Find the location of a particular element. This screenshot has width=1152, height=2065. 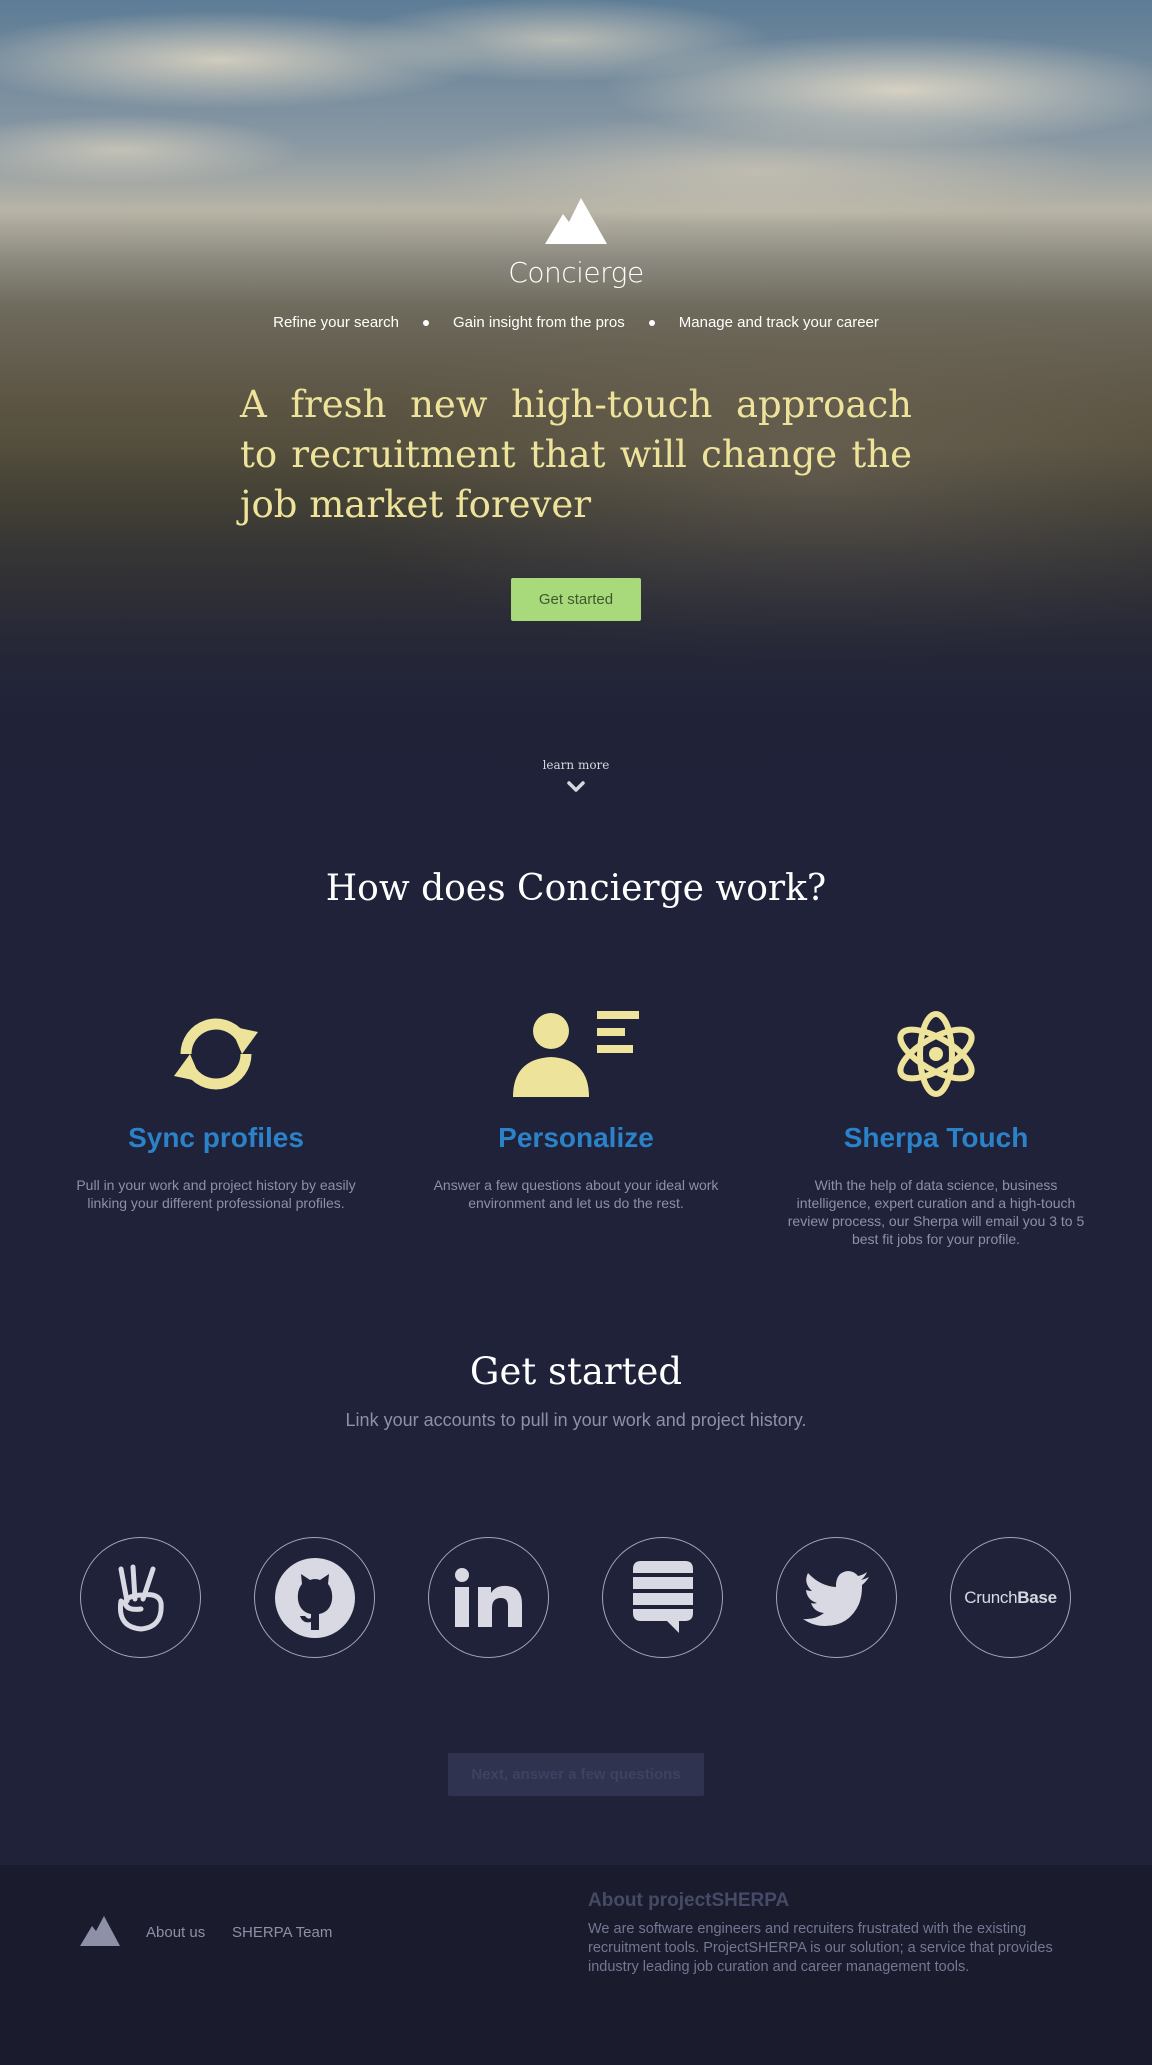

person-list-icon is located at coordinates (576, 1054).